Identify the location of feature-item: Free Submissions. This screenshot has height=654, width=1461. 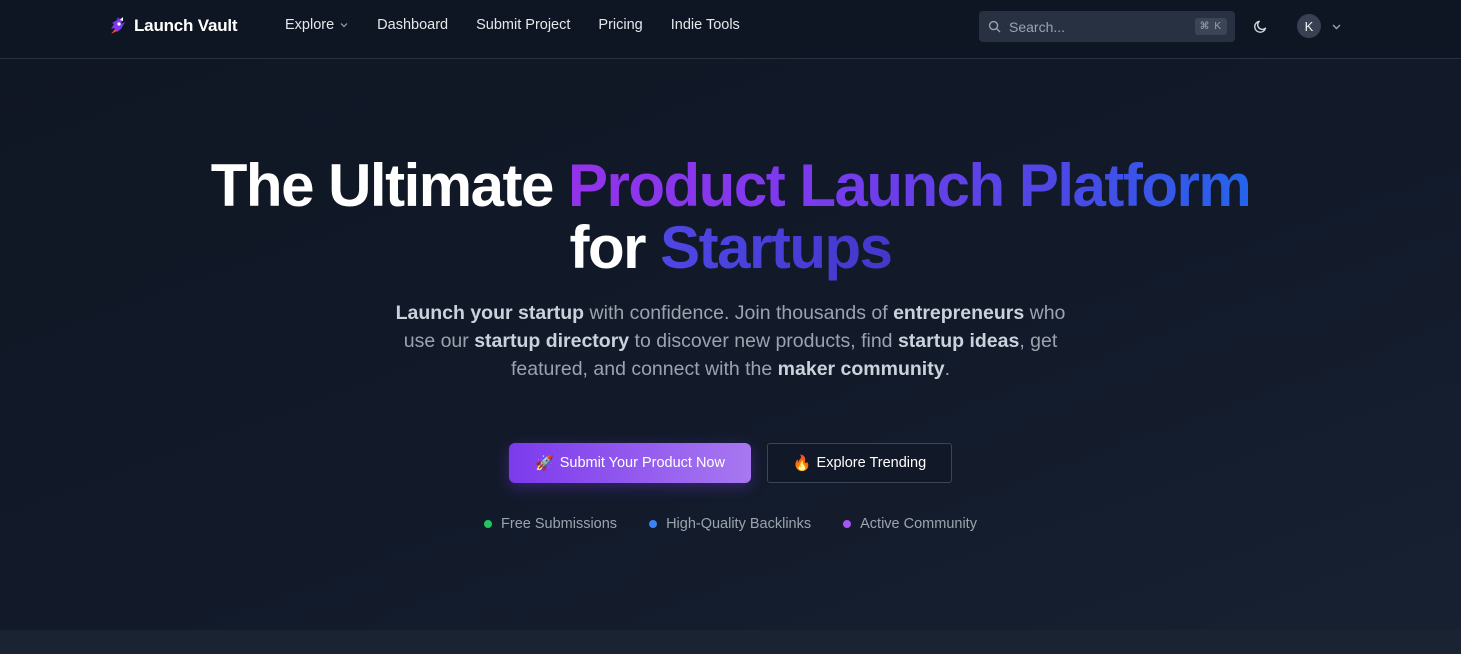
(550, 524).